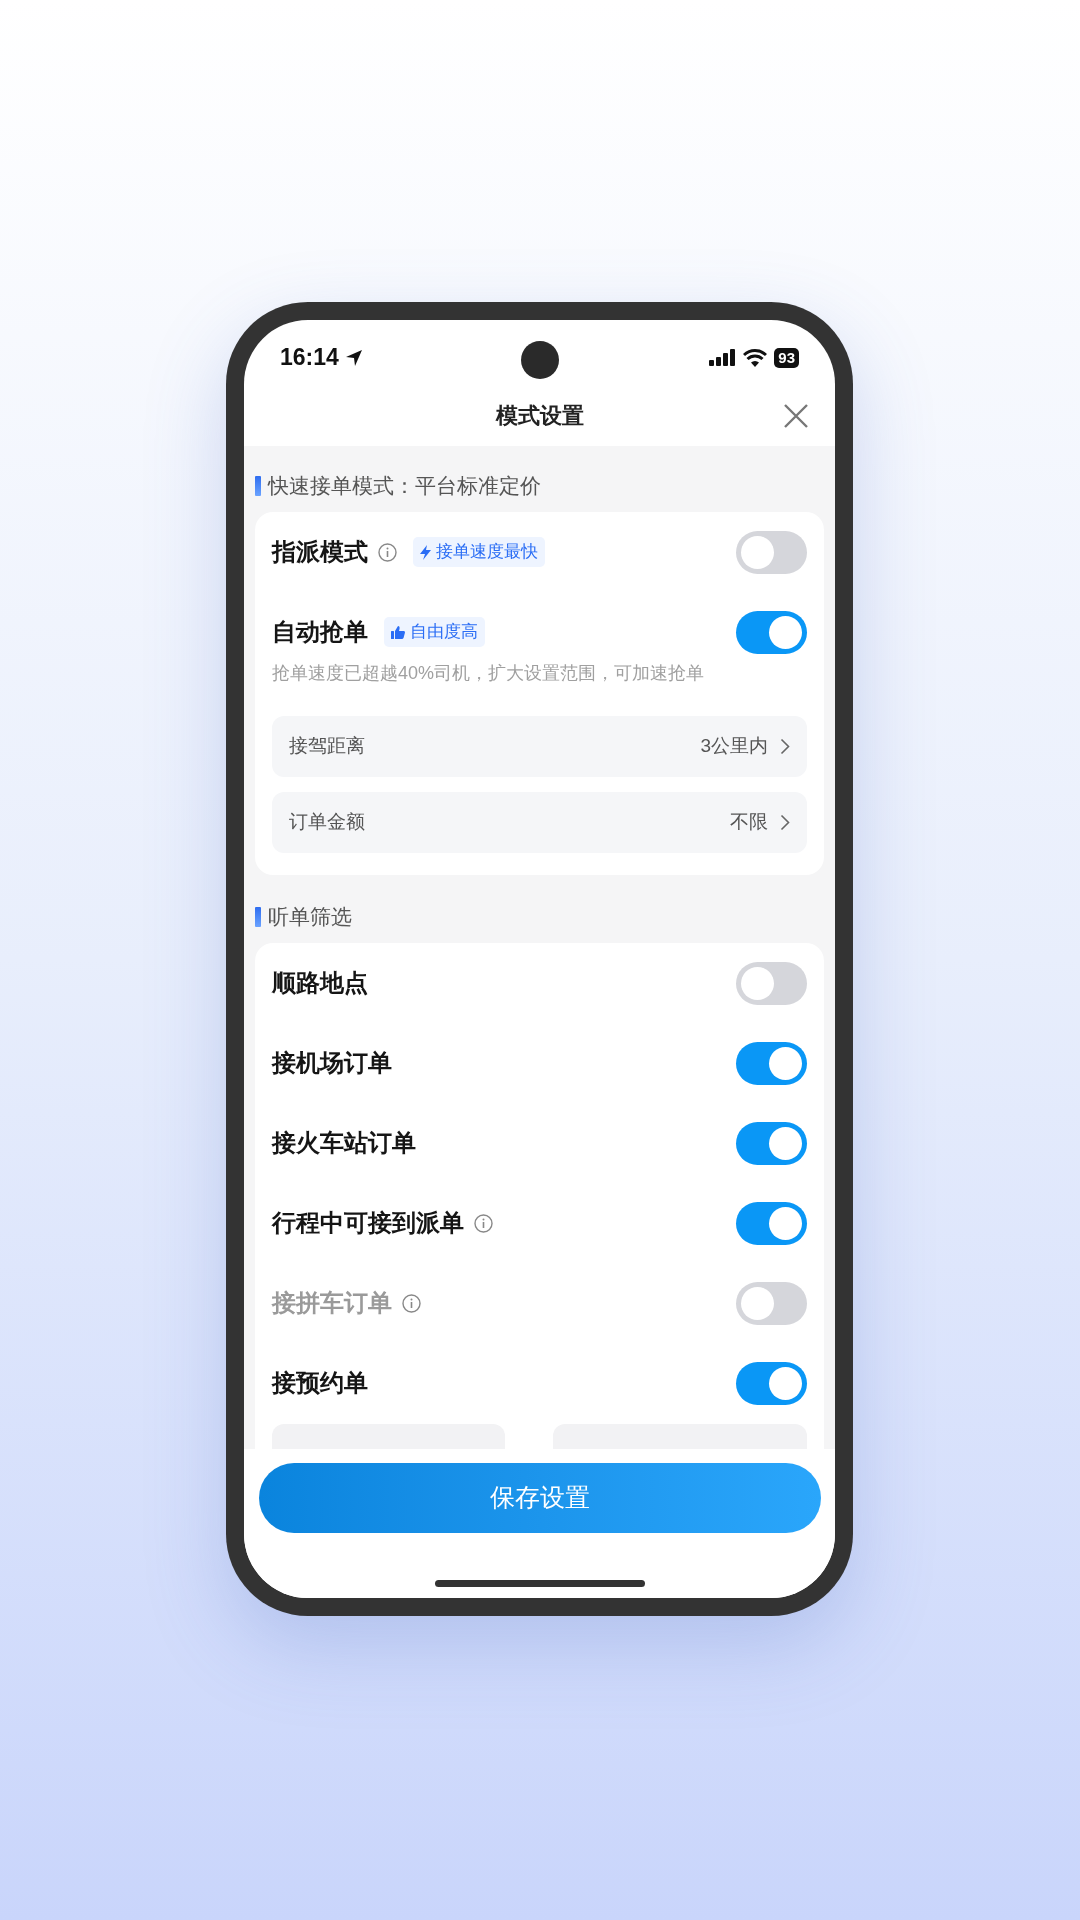 Image resolution: width=1080 pixels, height=1920 pixels. I want to click on signal-icon, so click(723, 357).